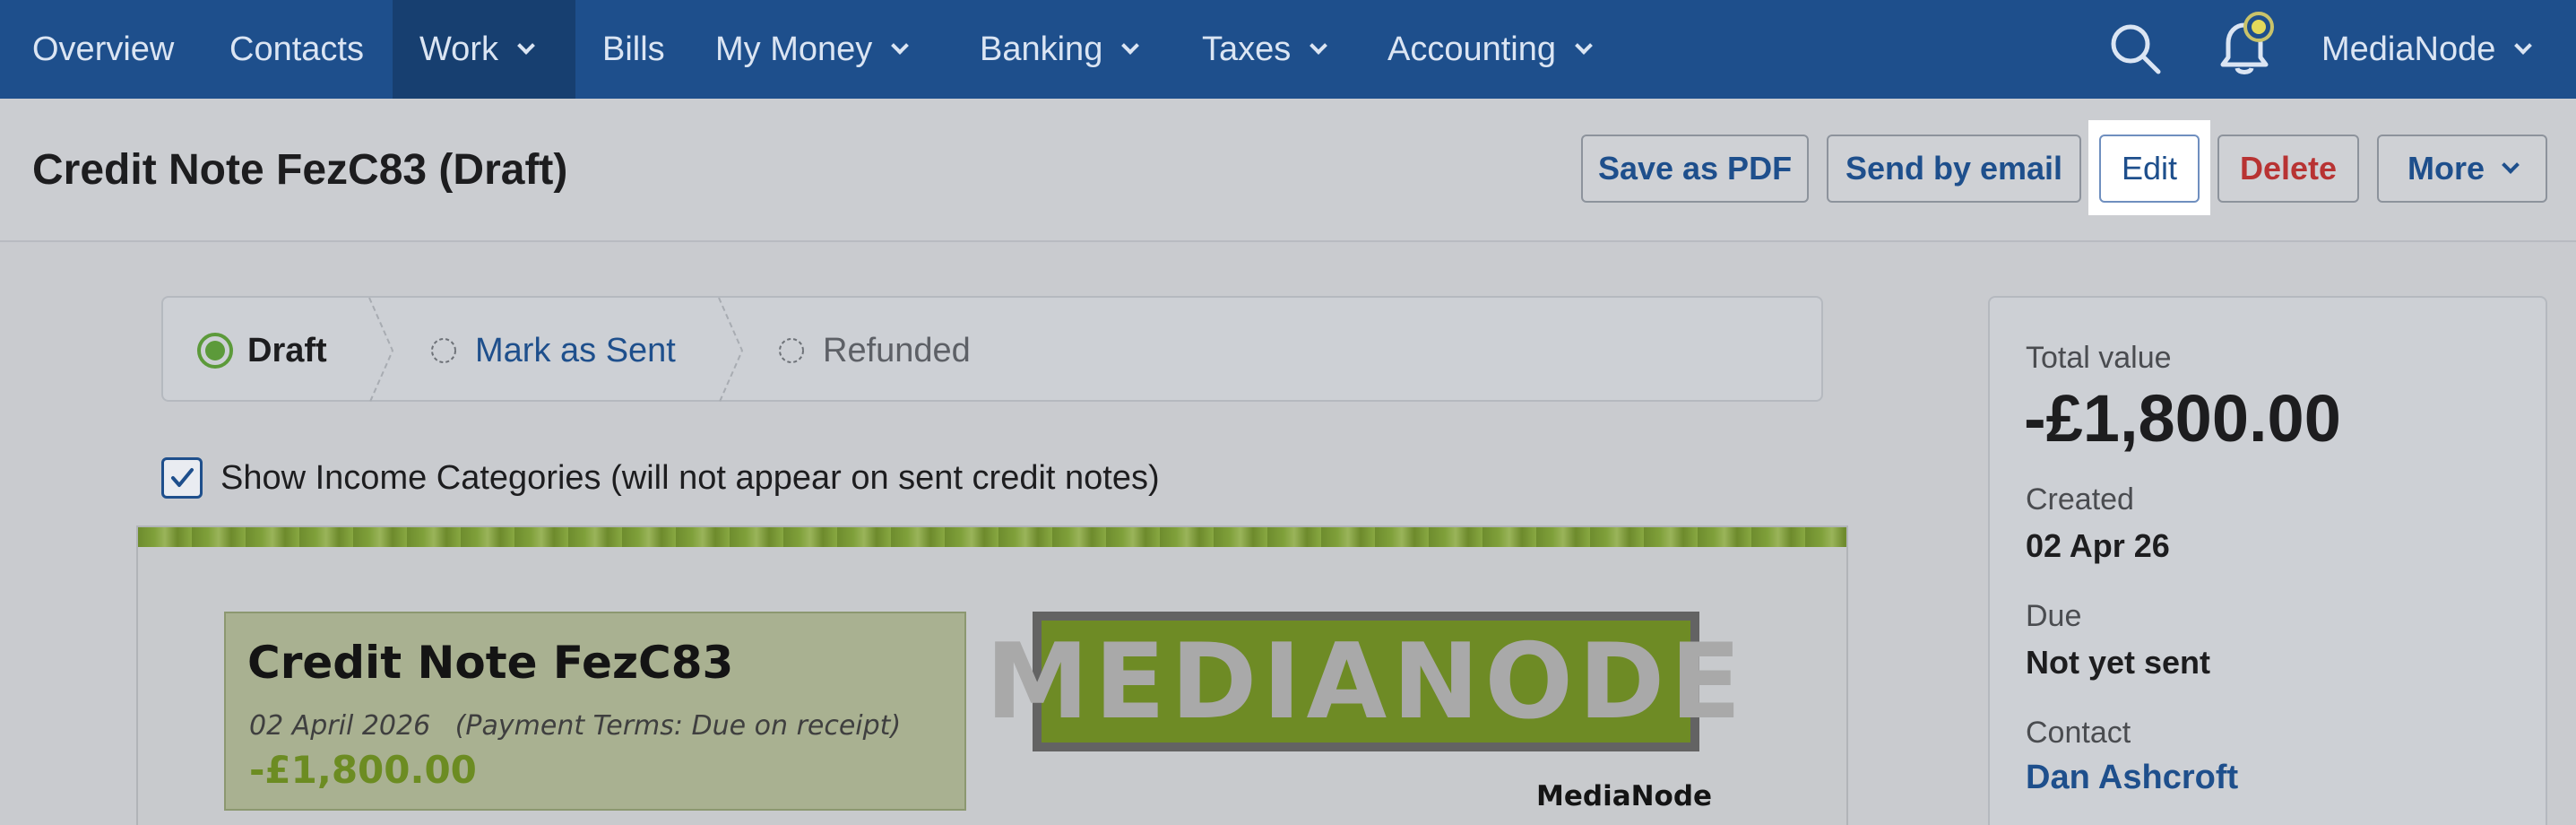 Image resolution: width=2576 pixels, height=825 pixels. Describe the element at coordinates (2098, 545) in the screenshot. I see `created-value: 02 Apr 26` at that location.